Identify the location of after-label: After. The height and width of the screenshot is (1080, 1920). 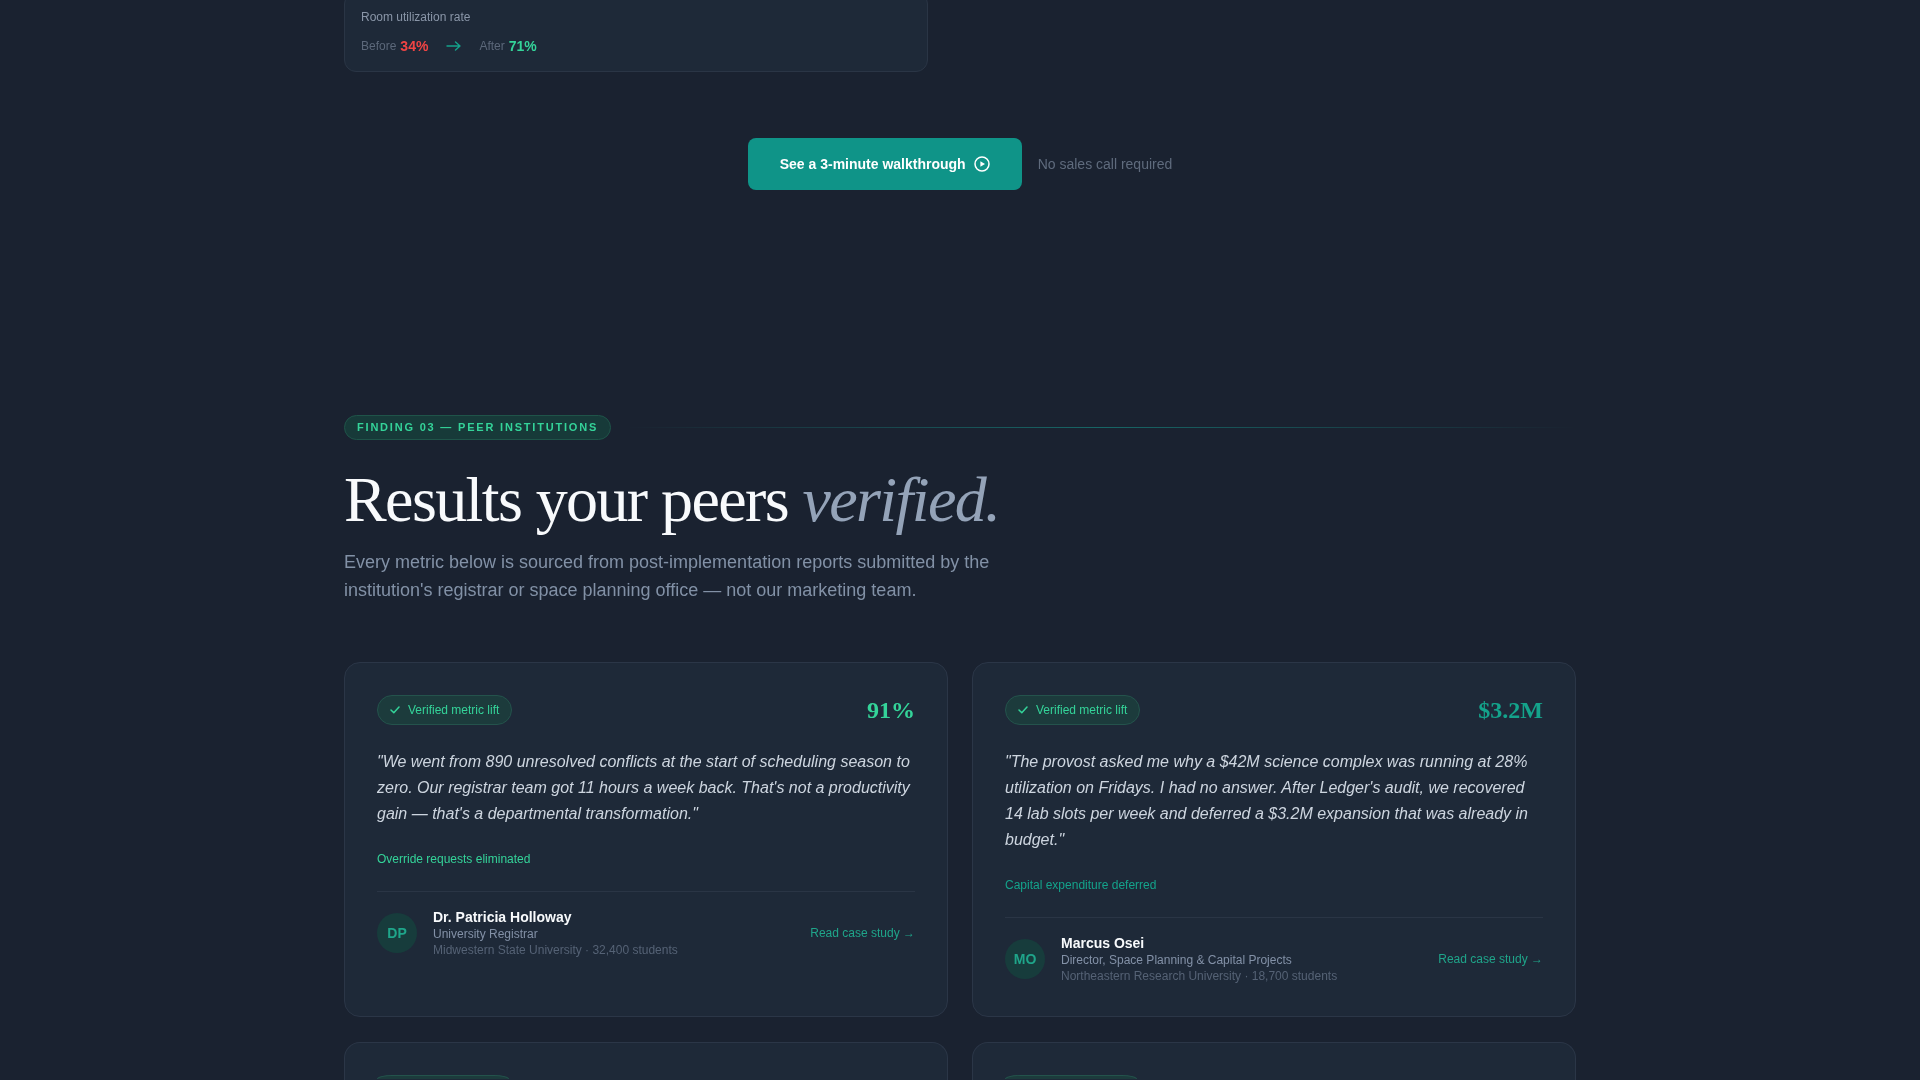
(492, 46).